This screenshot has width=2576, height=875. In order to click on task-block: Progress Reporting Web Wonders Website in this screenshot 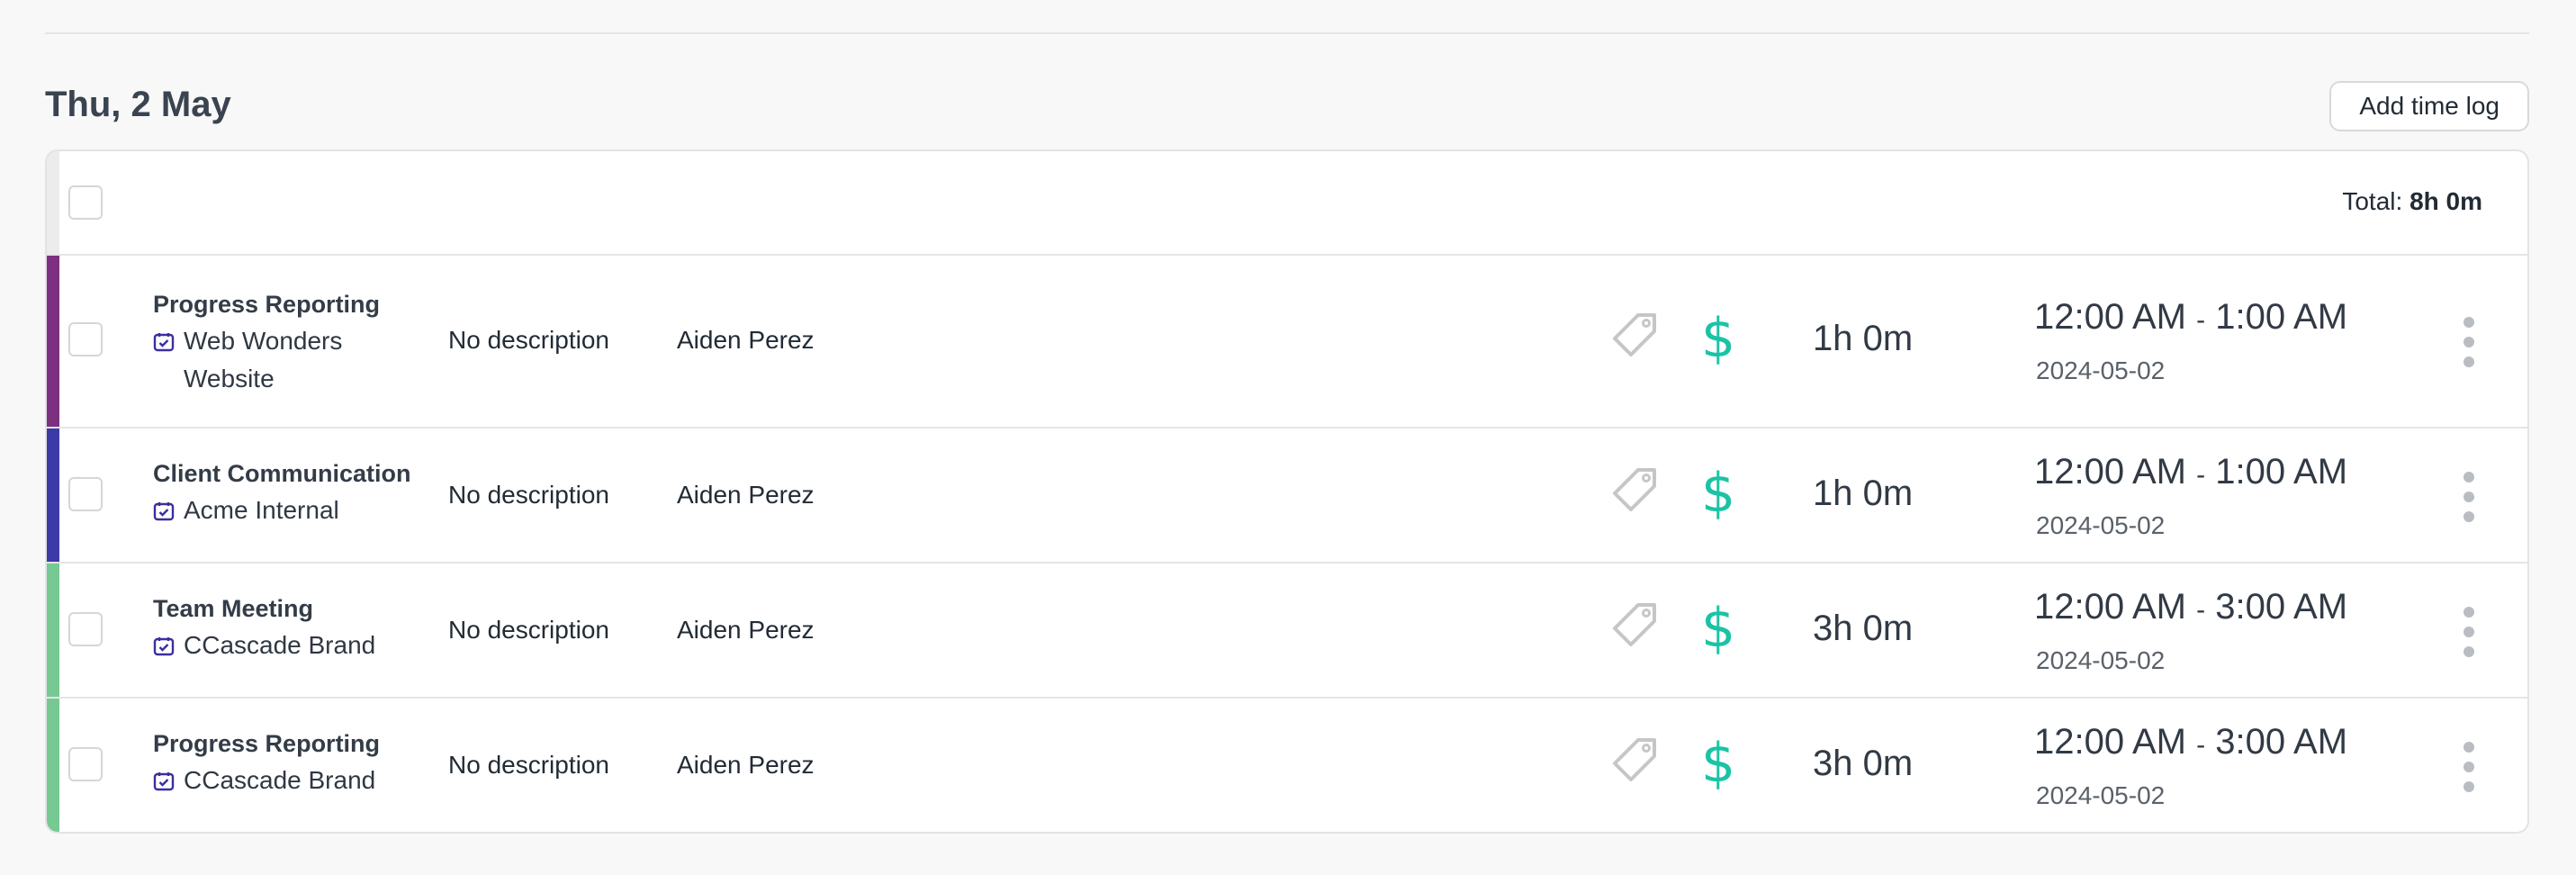, I will do `click(272, 342)`.